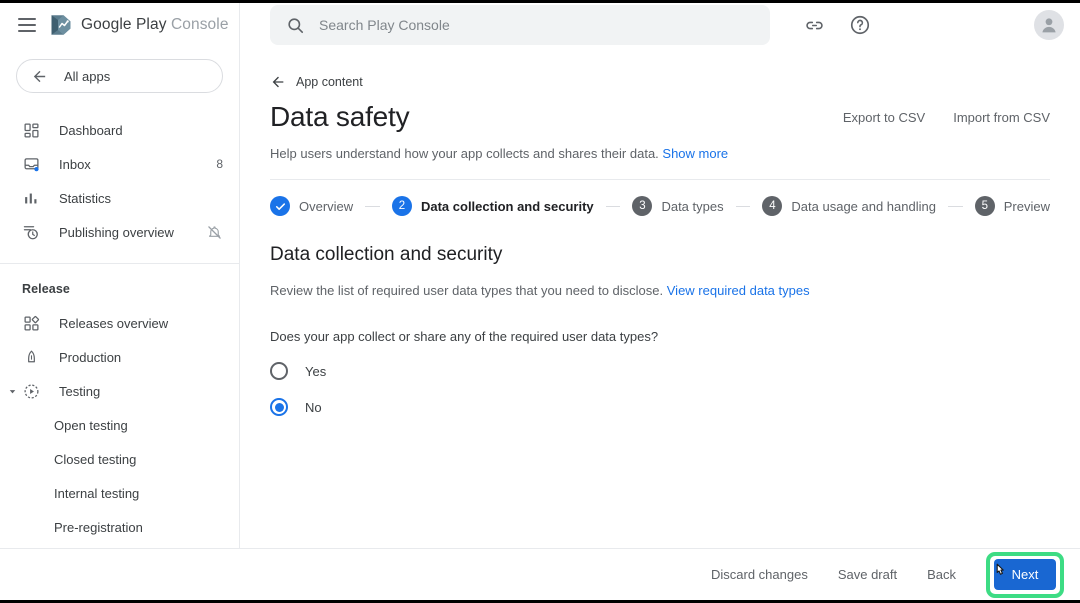 The image size is (1080, 603). What do you see at coordinates (863, 206) in the screenshot?
I see `step-label: Data usage and handling` at bounding box center [863, 206].